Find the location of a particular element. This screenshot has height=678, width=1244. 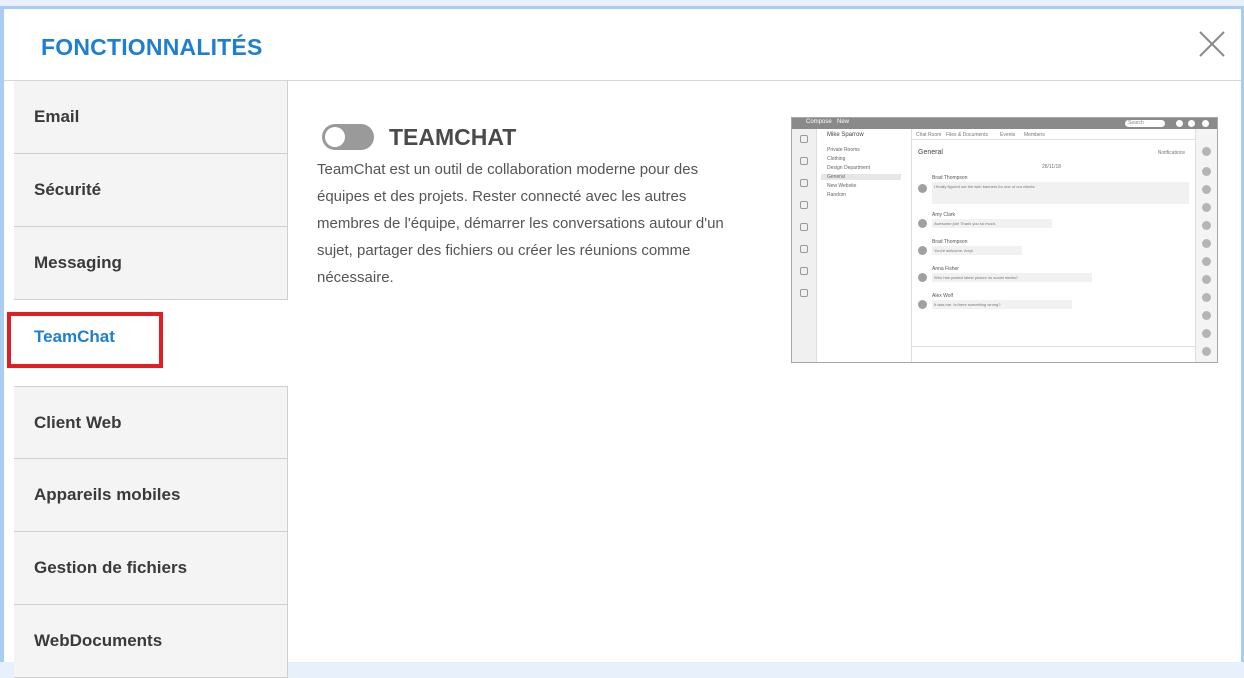

preview-room: New Website is located at coordinates (842, 186).